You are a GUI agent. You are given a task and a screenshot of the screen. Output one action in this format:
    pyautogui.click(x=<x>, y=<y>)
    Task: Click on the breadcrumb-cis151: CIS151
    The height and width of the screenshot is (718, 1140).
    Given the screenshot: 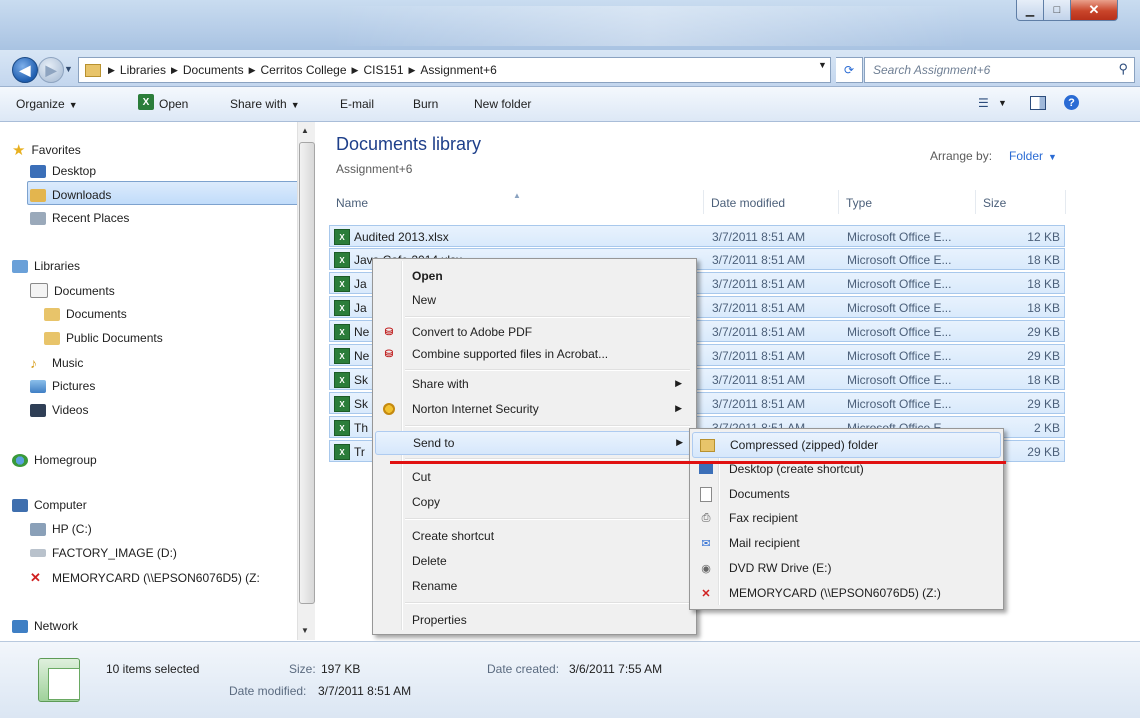 What is the action you would take?
    pyautogui.click(x=383, y=70)
    